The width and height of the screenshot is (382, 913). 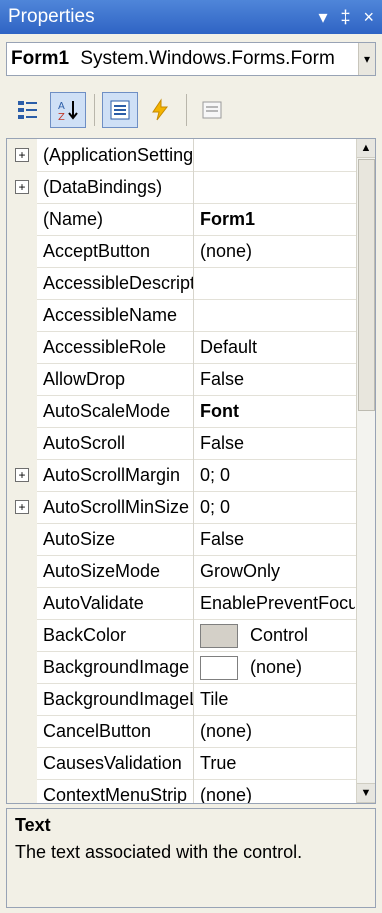 What do you see at coordinates (120, 110) in the screenshot?
I see `properties-icon` at bounding box center [120, 110].